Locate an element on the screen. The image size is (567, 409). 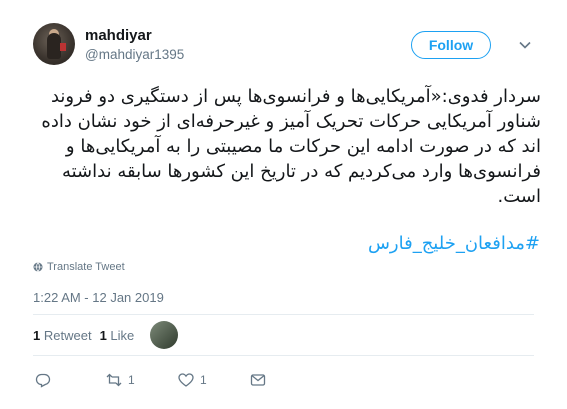
retweet-button: 1 is located at coordinates (120, 380).